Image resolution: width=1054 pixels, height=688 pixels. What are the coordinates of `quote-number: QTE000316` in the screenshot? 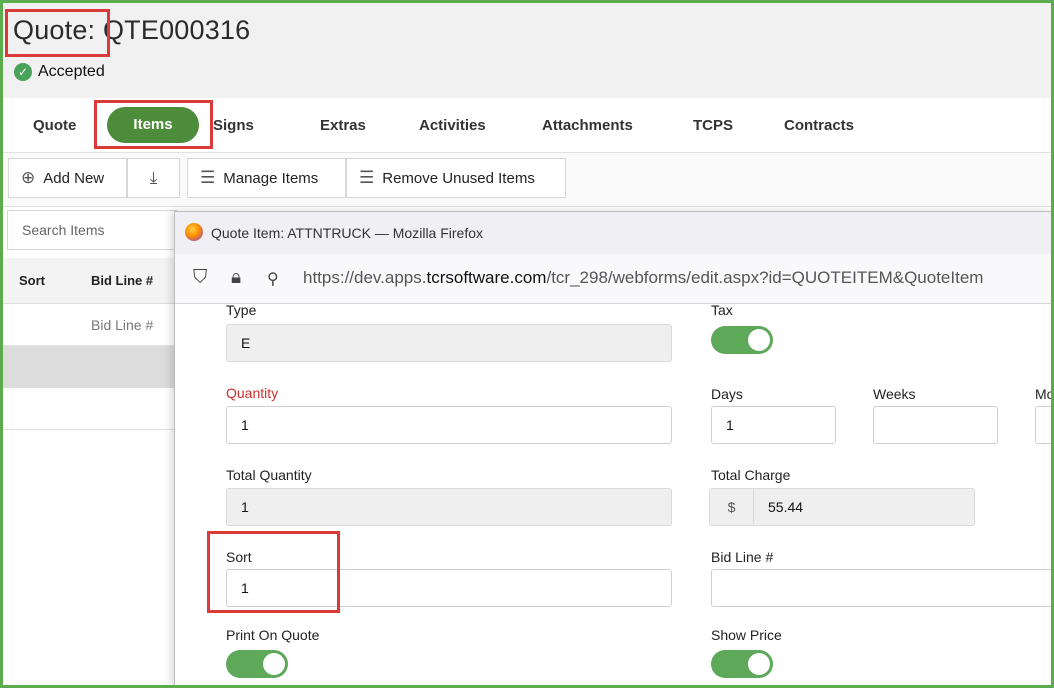 It's located at (176, 30).